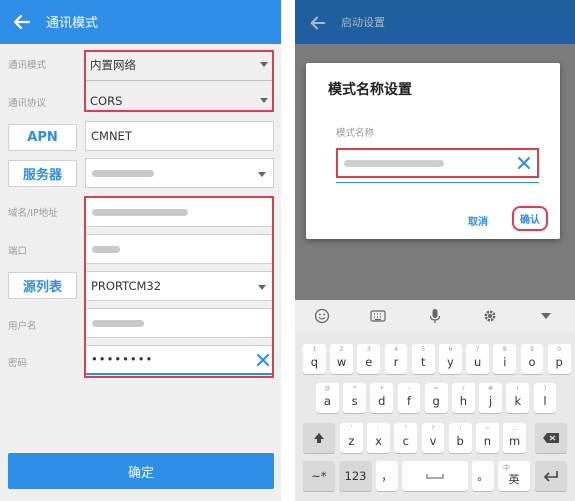 Image resolution: width=575 pixels, height=501 pixels. What do you see at coordinates (559, 349) in the screenshot?
I see `key-hint: 0` at bounding box center [559, 349].